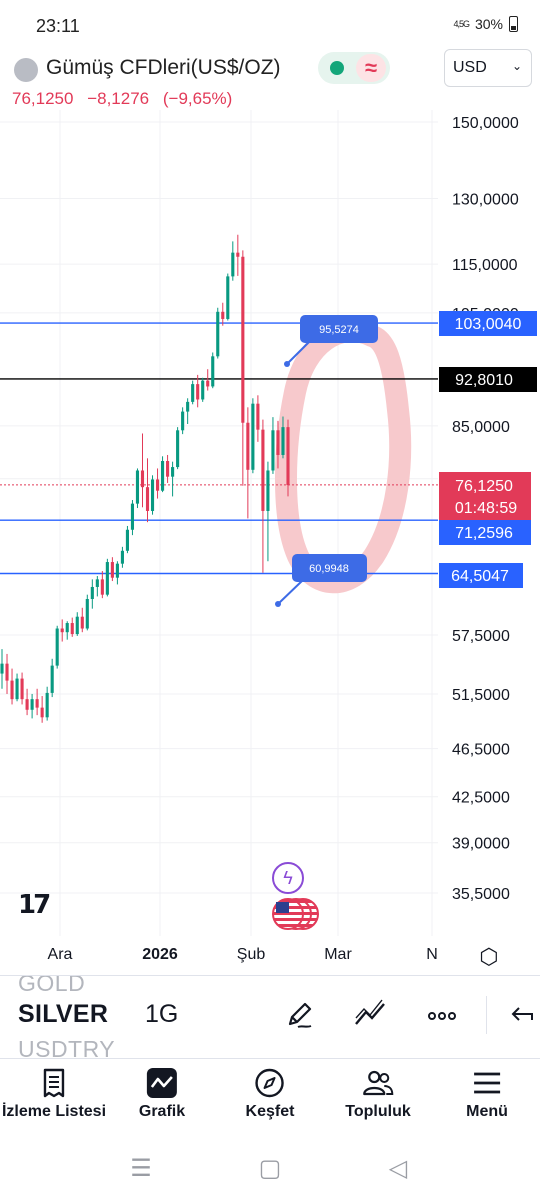  What do you see at coordinates (288, 878) in the screenshot?
I see `lightning-event-icon: ϟ` at bounding box center [288, 878].